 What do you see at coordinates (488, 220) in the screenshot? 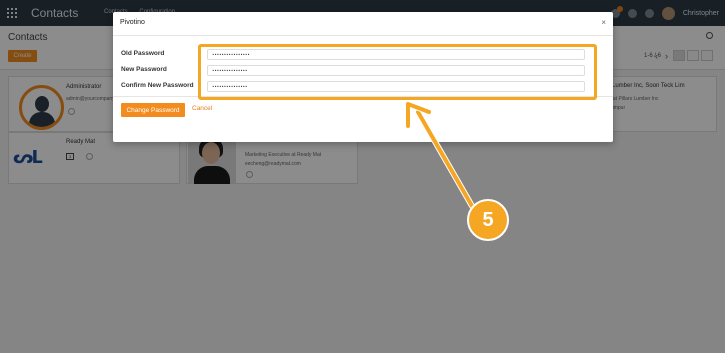
I see `step-number-badge: 5` at bounding box center [488, 220].